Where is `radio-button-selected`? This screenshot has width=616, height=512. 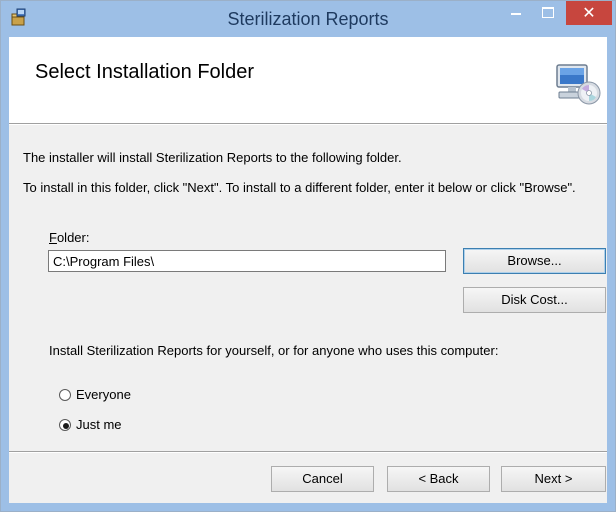 radio-button-selected is located at coordinates (65, 425).